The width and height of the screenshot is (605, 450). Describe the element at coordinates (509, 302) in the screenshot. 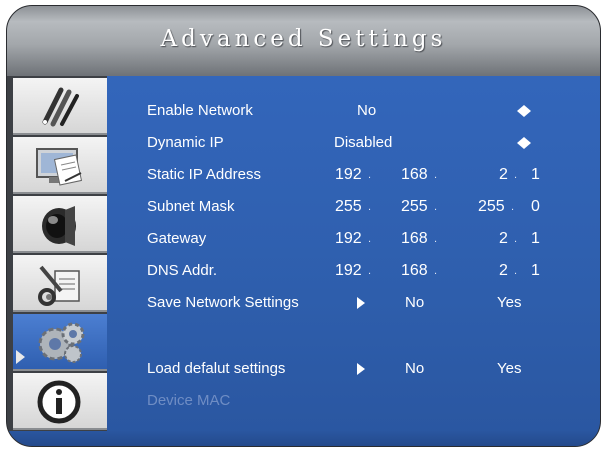

I see `save-network-yes-option: Yes` at that location.